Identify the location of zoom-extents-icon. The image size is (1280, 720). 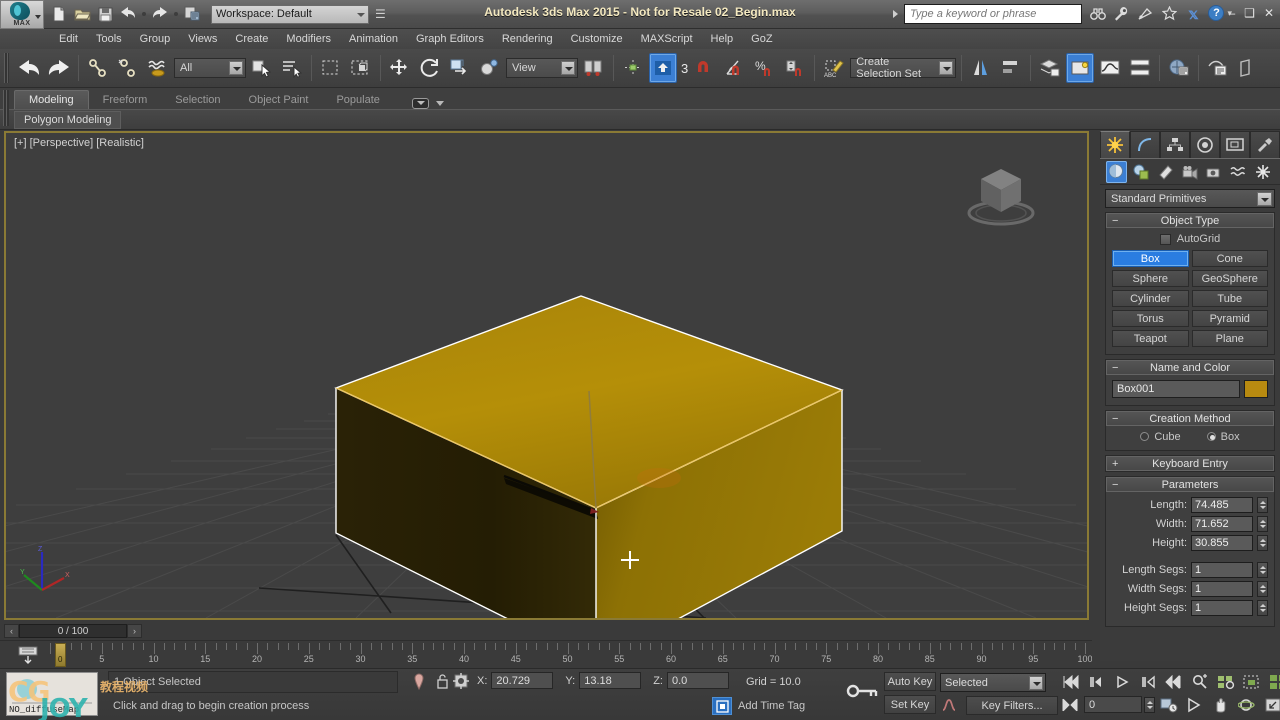
(1252, 681).